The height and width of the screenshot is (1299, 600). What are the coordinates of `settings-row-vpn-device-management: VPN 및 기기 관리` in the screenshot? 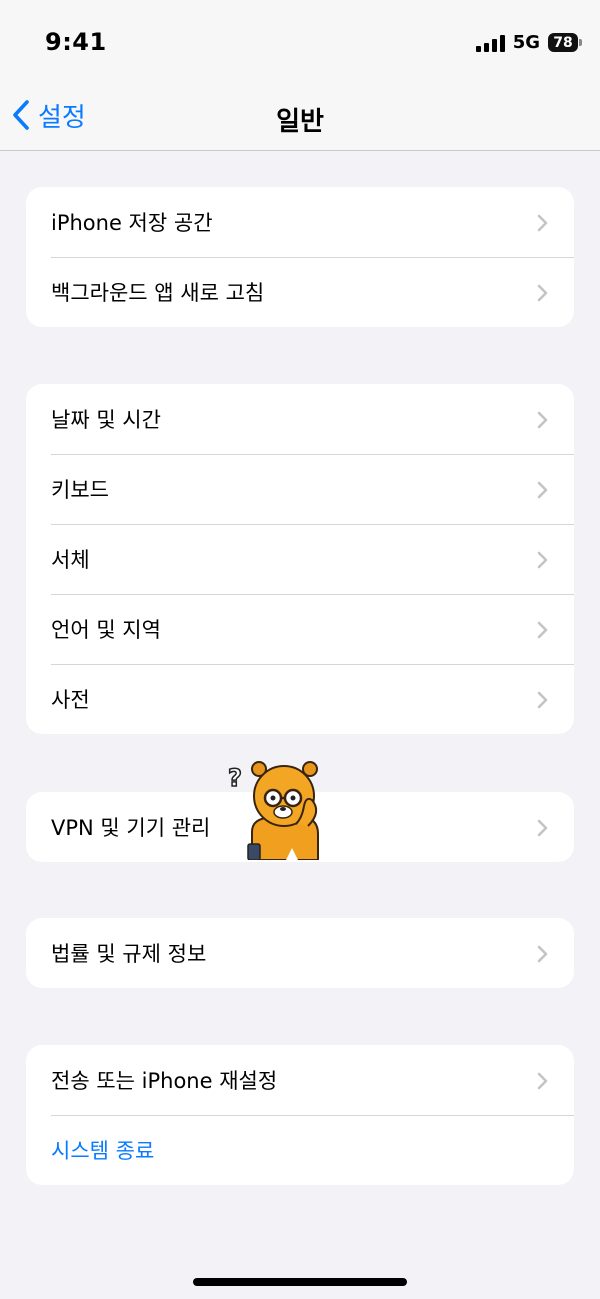 It's located at (300, 827).